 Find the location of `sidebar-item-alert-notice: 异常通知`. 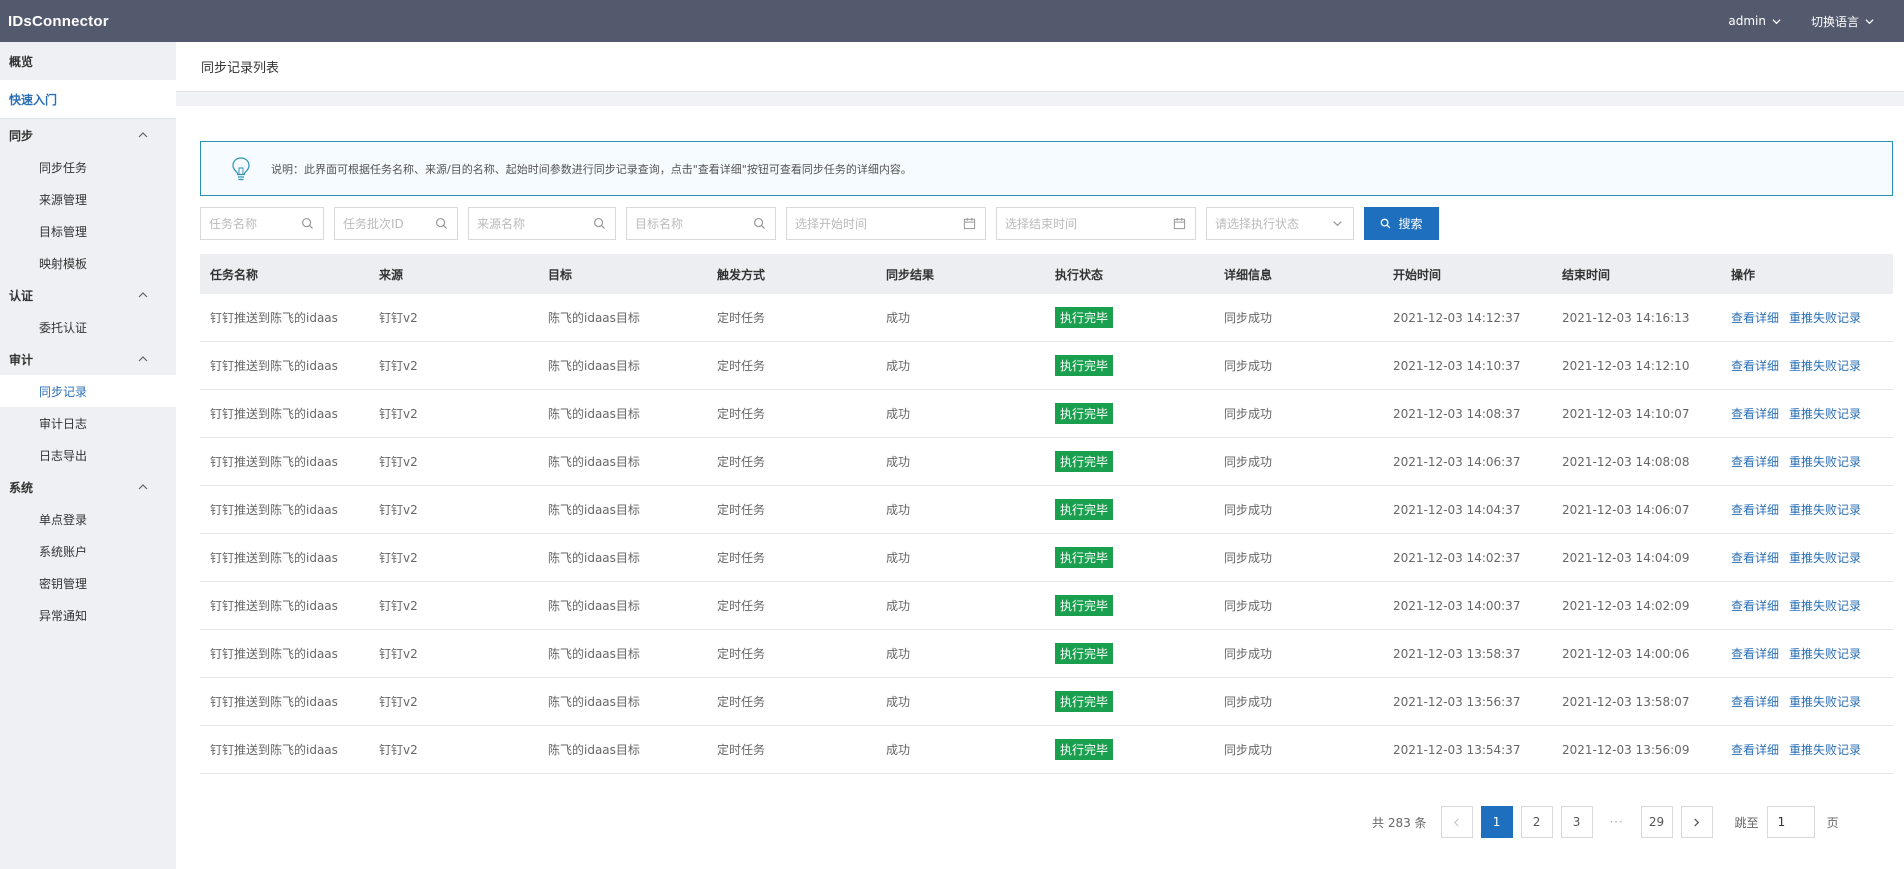

sidebar-item-alert-notice: 异常通知 is located at coordinates (88, 615).